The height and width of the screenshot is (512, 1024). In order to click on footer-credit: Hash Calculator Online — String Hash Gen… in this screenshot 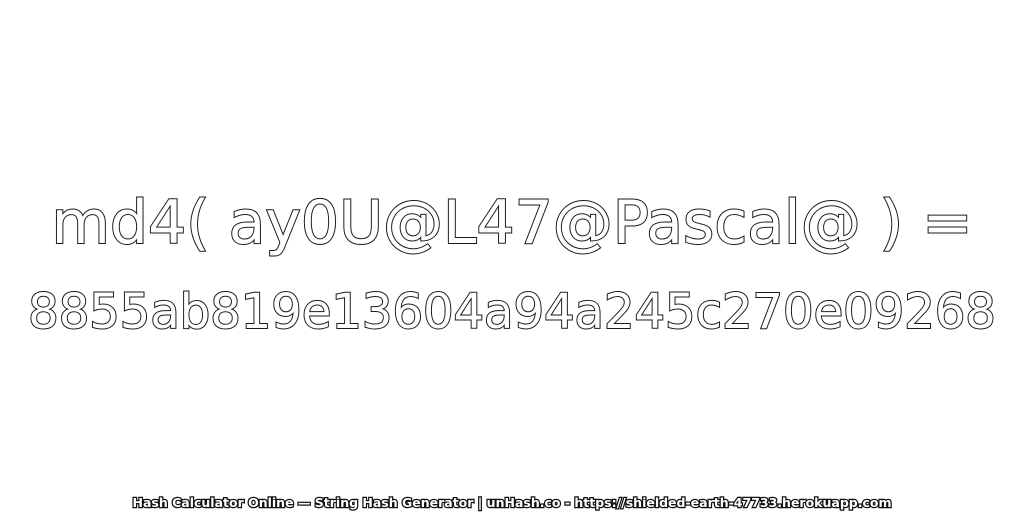, I will do `click(512, 502)`.